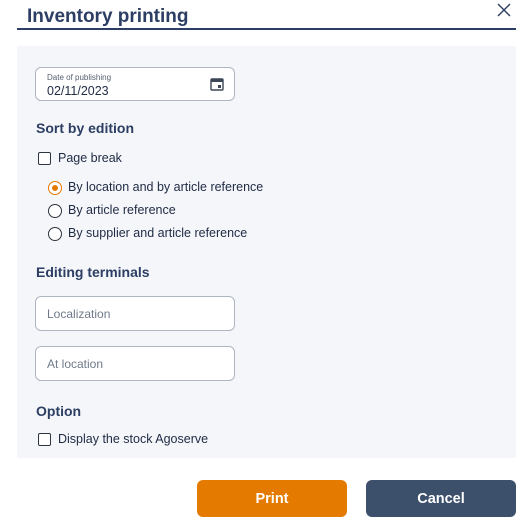 The width and height of the screenshot is (522, 531). I want to click on editing-terminals-heading: Editing terminals, so click(93, 272).